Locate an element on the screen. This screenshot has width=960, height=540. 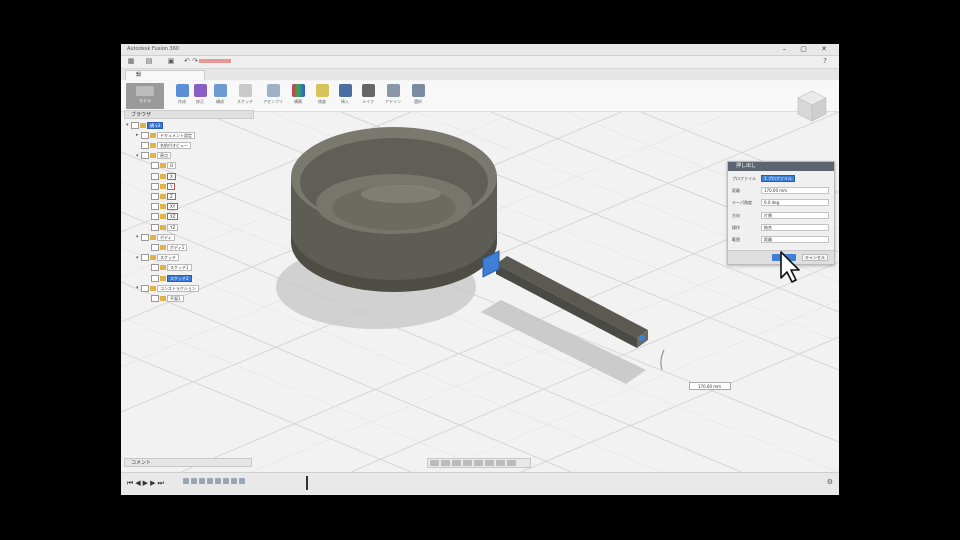
tool-insert-label: 挿入 is located at coordinates (345, 101).